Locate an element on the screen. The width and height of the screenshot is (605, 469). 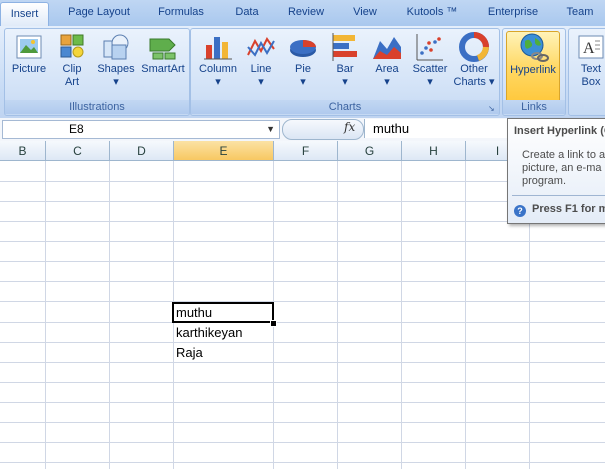
hyperlink-globe-icon is located at coordinates (534, 47).